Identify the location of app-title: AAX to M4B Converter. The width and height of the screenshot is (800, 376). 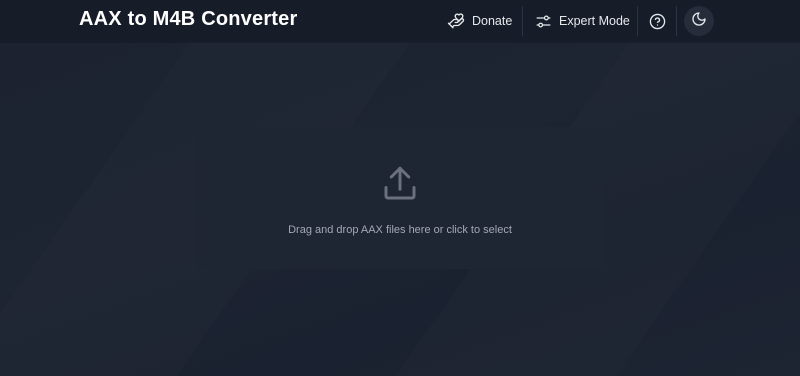
(188, 19).